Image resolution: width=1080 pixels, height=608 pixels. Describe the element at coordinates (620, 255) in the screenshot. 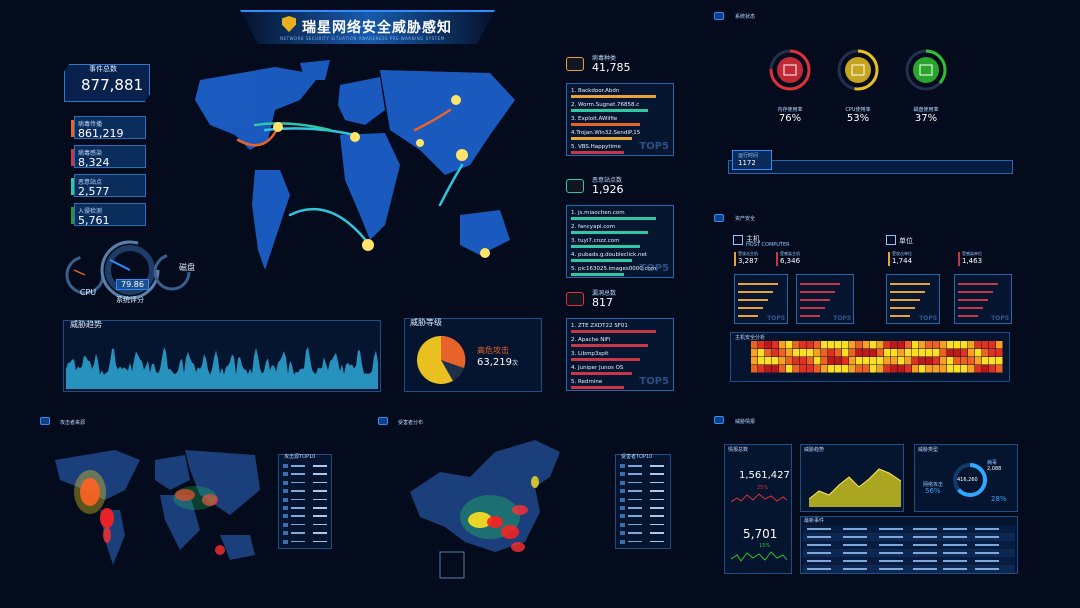

I see `list-item: 4. pubads.g.doubleclick.net` at that location.